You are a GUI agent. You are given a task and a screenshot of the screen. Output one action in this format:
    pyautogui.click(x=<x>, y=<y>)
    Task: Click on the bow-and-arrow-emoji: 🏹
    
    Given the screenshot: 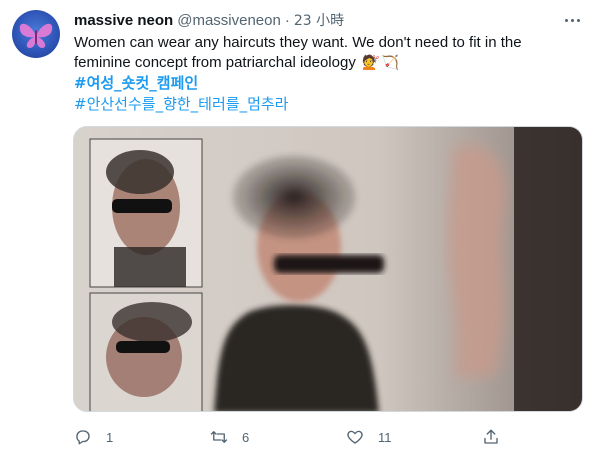 What is the action you would take?
    pyautogui.click(x=390, y=63)
    